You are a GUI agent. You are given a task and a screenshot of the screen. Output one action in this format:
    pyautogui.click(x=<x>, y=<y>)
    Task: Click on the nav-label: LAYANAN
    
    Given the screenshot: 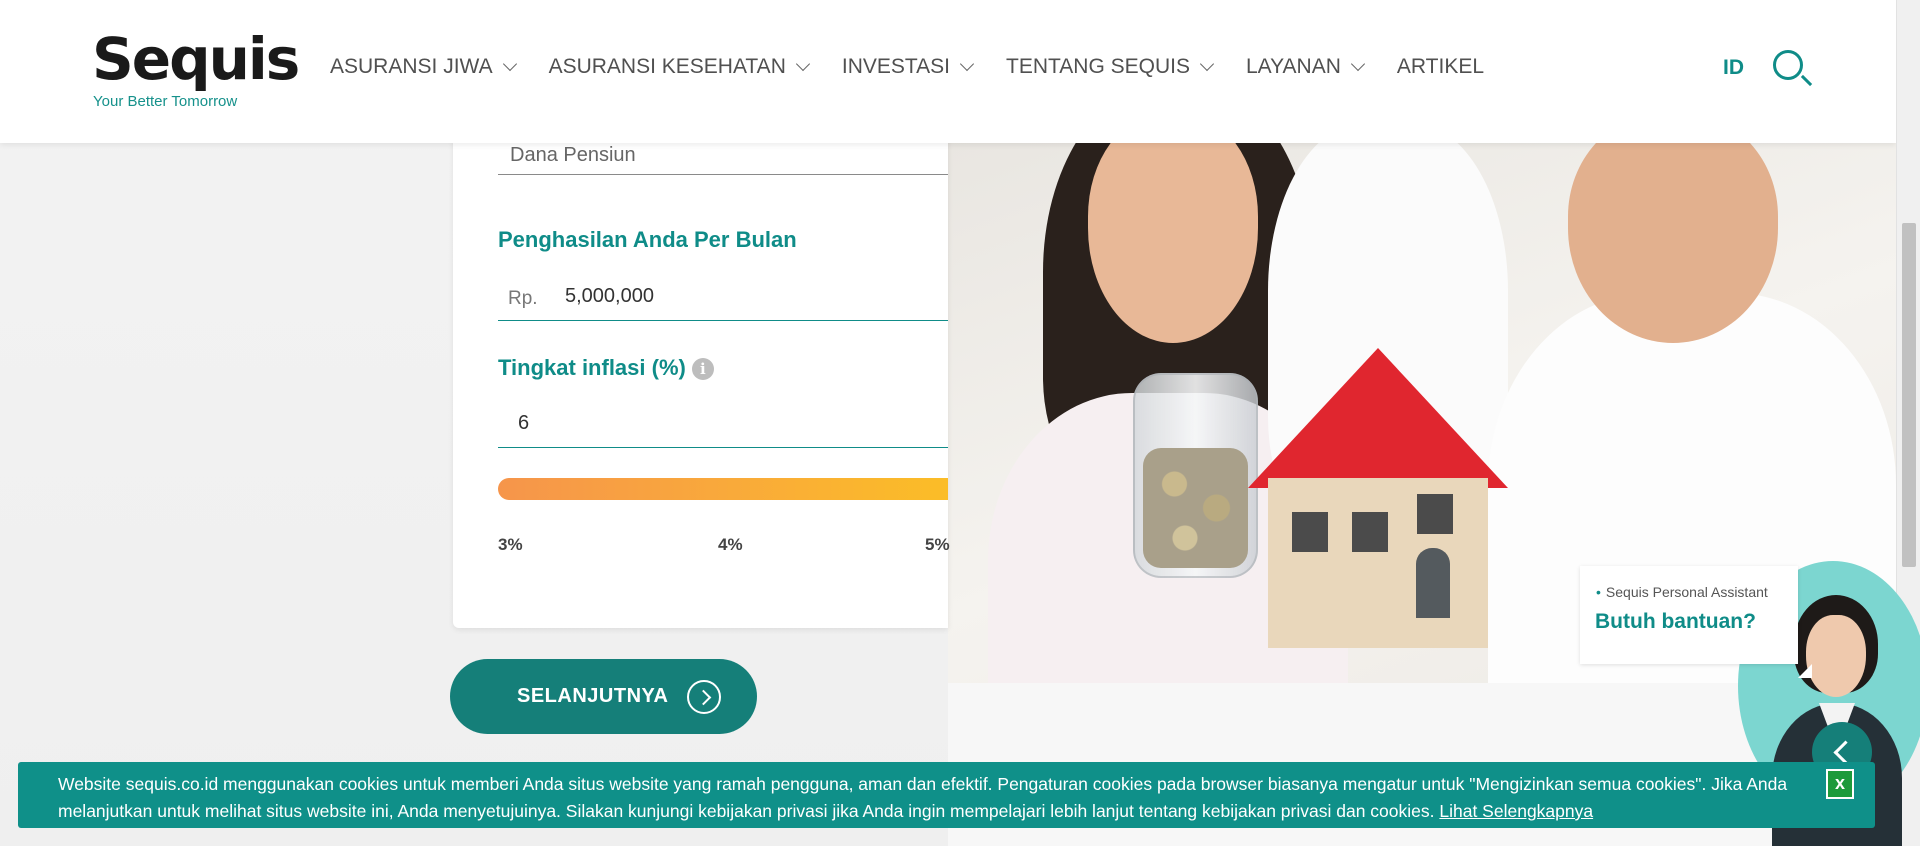 What is the action you would take?
    pyautogui.click(x=1293, y=66)
    